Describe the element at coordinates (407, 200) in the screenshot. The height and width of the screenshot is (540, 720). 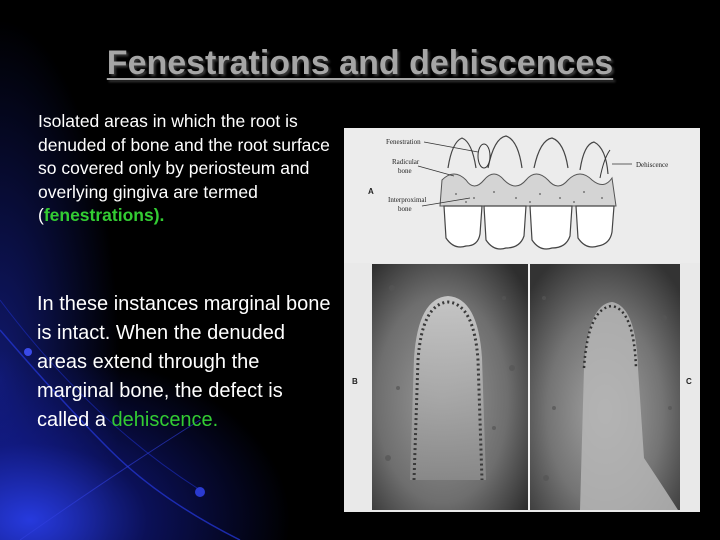
I see `label-interproximal: Interproximal` at that location.